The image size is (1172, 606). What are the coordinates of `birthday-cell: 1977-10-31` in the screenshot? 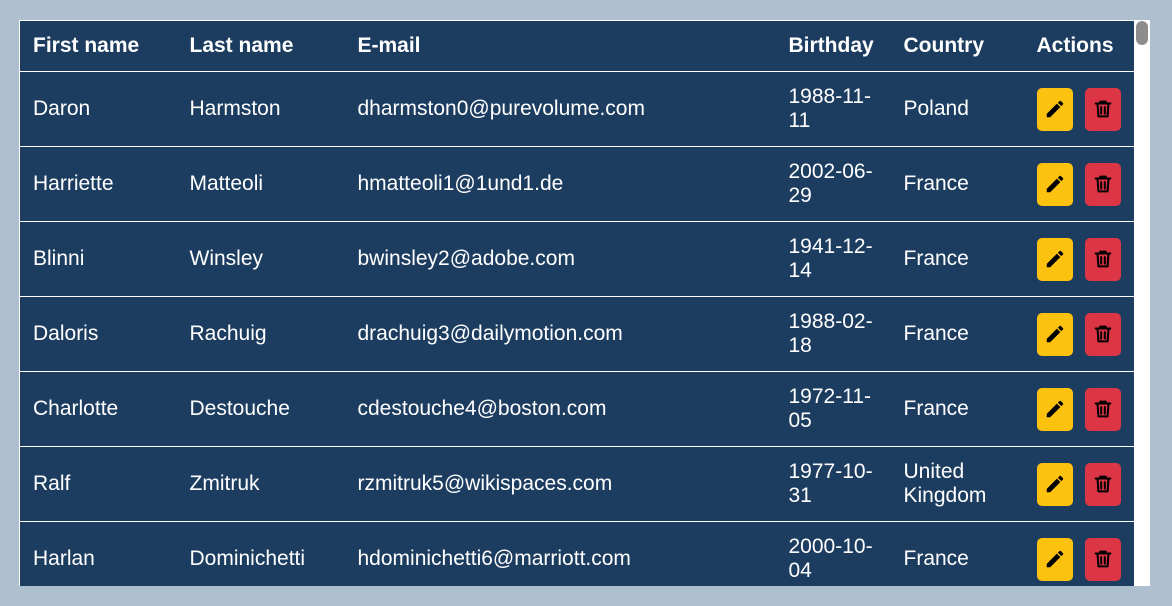 It's located at (833, 484).